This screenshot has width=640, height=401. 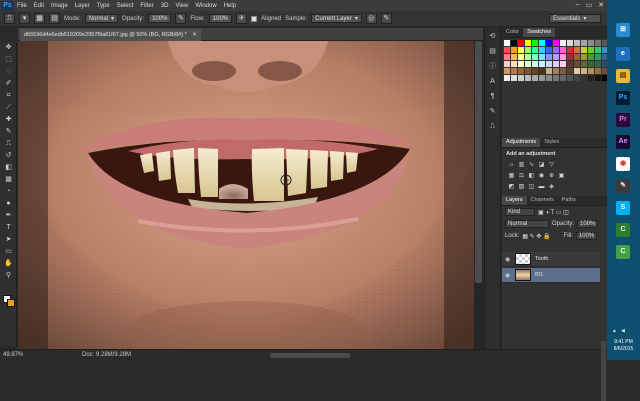 What do you see at coordinates (553, 212) in the screenshot?
I see `filter-icons: ▣ ◑ T ▭ ◫` at bounding box center [553, 212].